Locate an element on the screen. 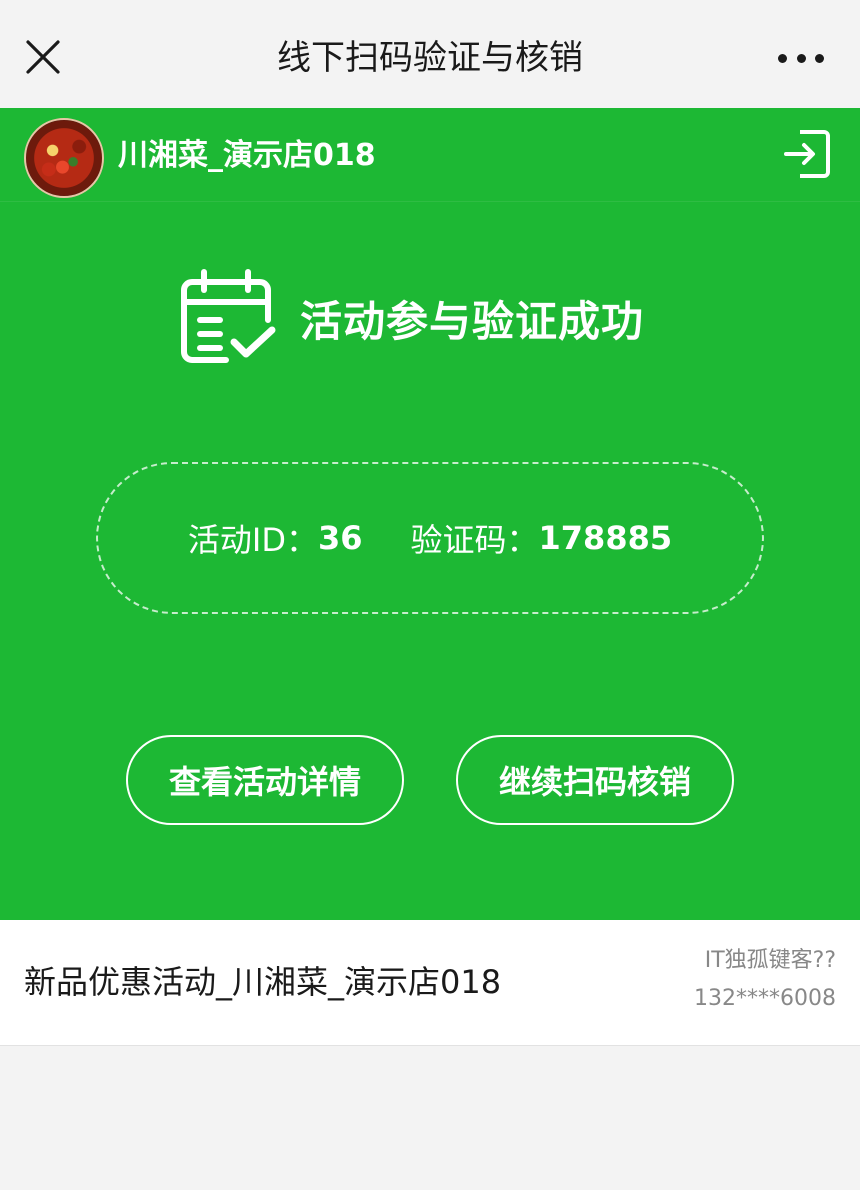  activity-id-label: 活动ID： is located at coordinates (252, 540).